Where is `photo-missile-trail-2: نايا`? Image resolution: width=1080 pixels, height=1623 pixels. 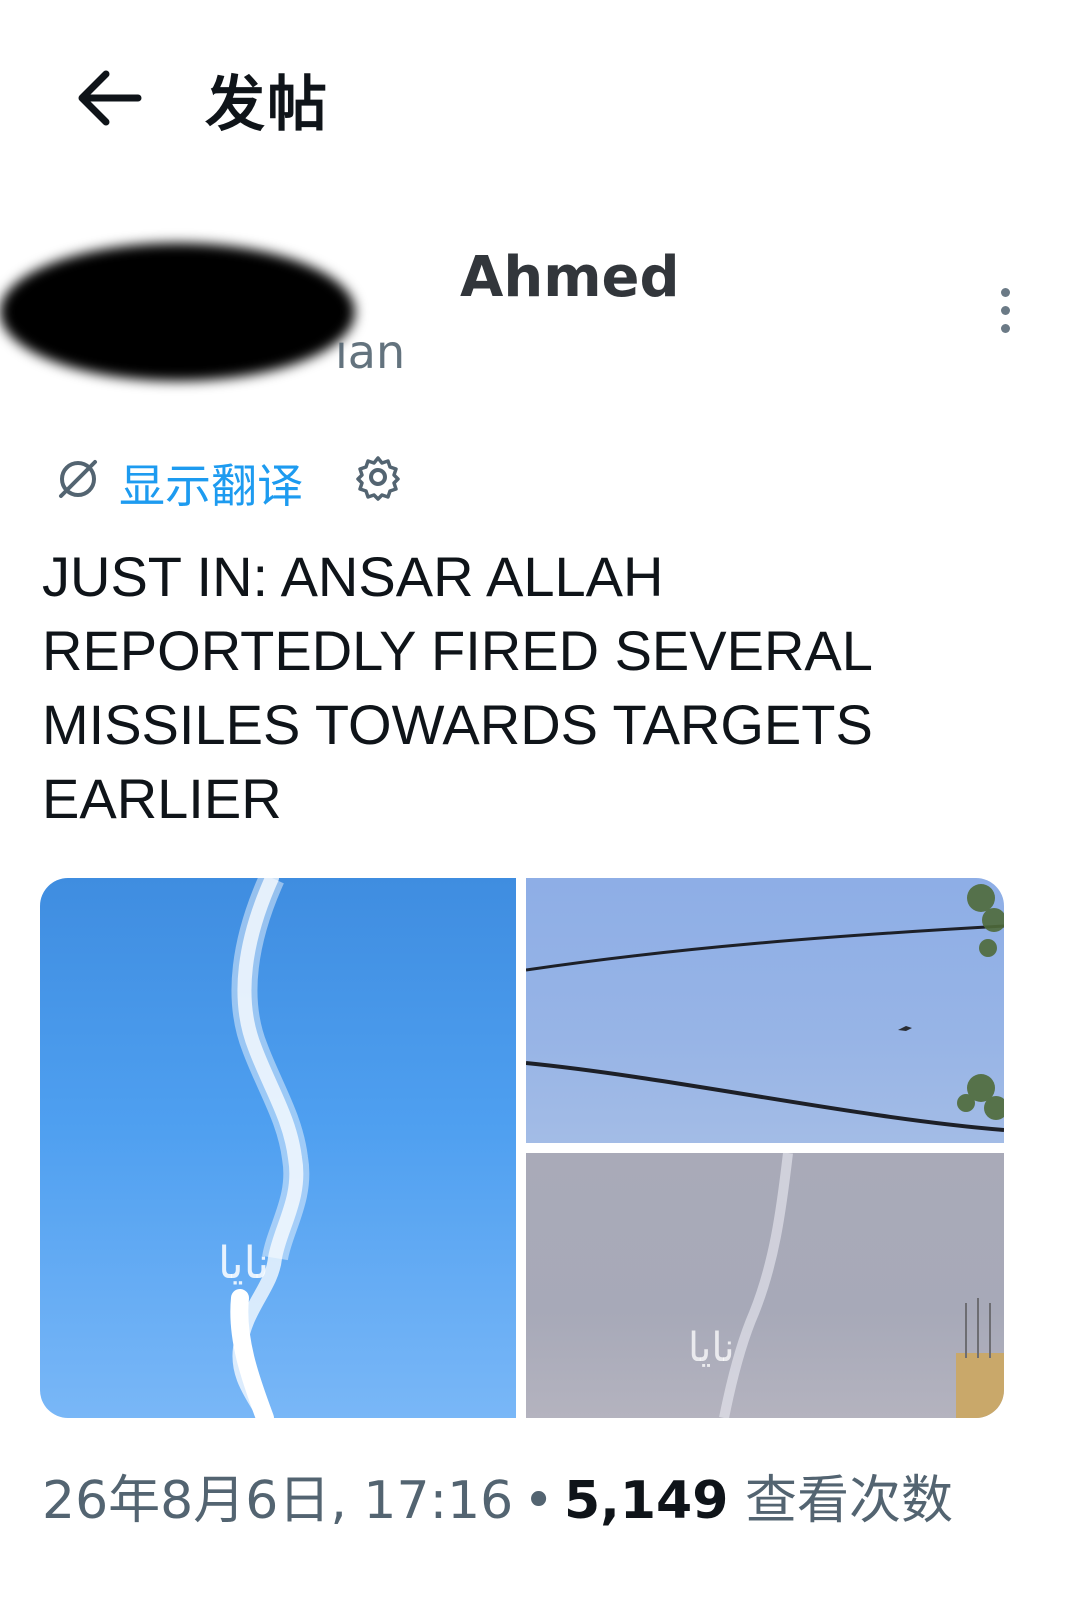
photo-missile-trail-2: نايا is located at coordinates (765, 1285).